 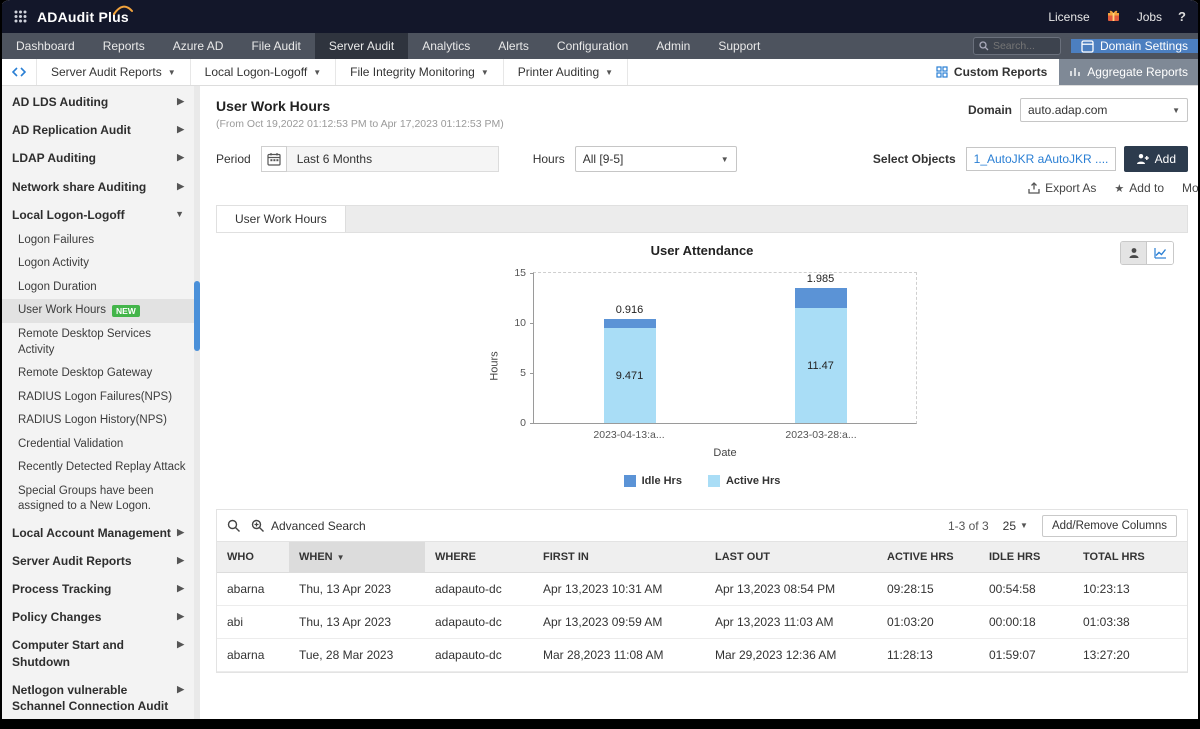 I want to click on sidebar-item-ldap-auditing: LDAP Auditing ▶, so click(x=98, y=158).